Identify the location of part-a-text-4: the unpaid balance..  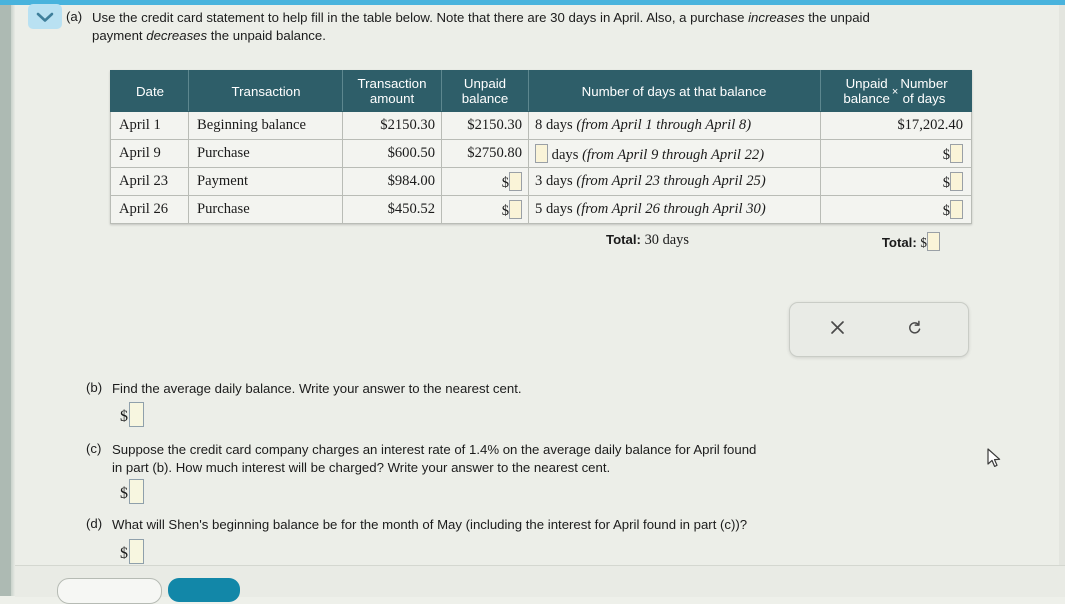
(266, 35).